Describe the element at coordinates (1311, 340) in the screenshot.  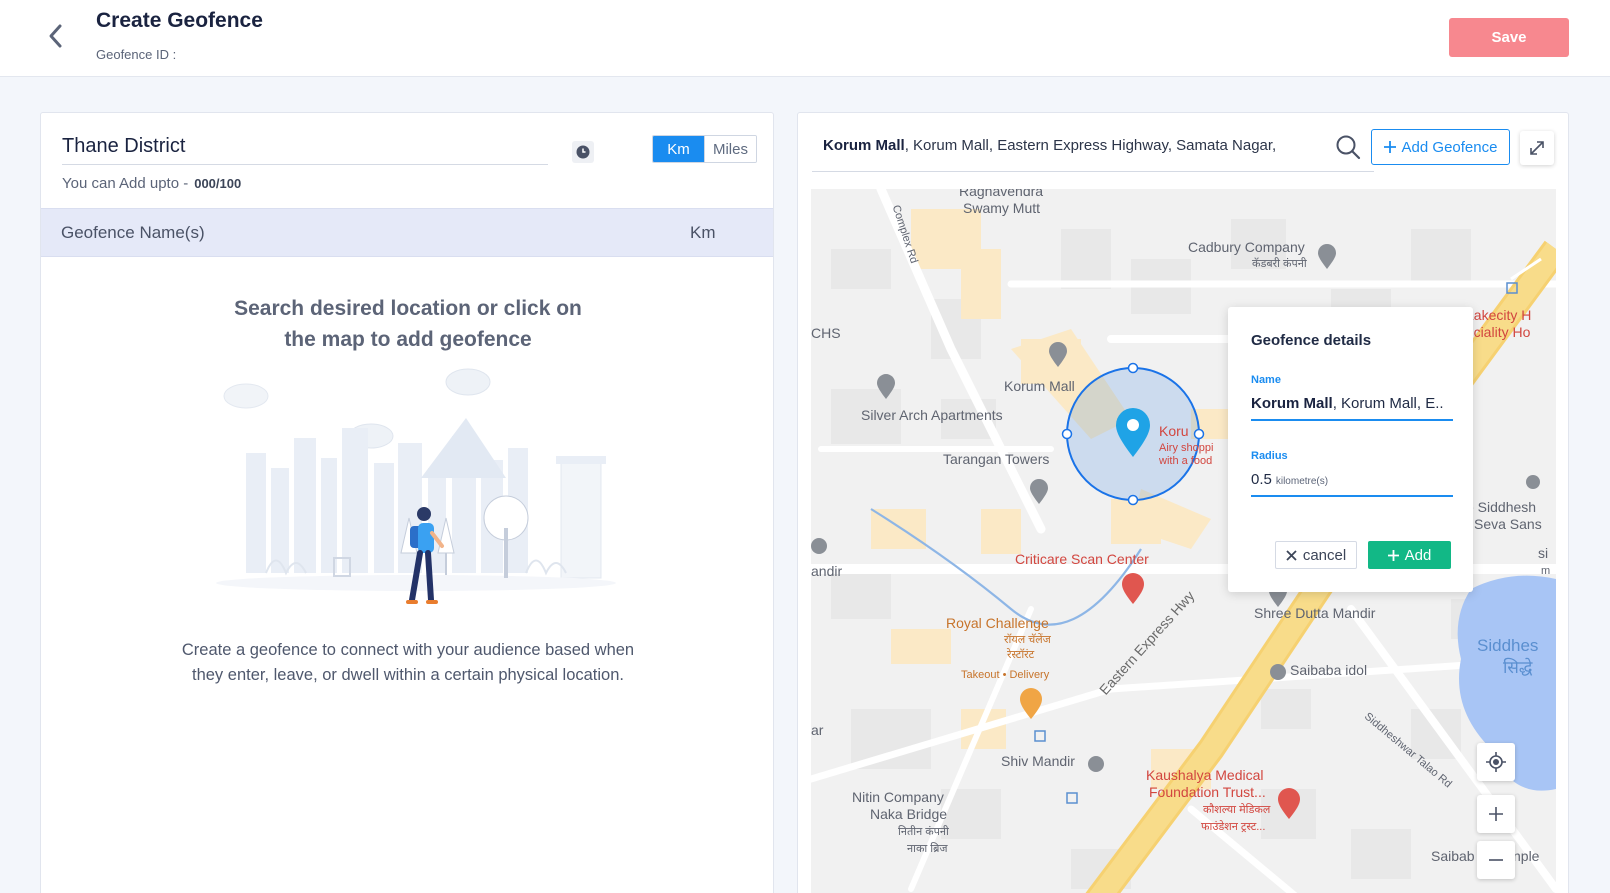
I see `details-title: Geofence details` at that location.